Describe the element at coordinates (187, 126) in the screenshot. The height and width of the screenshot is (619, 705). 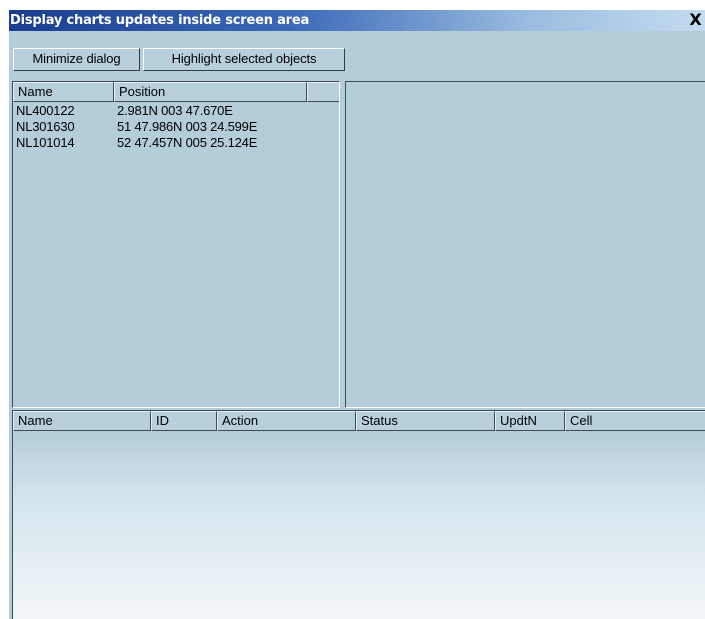
I see `row-position: 51 47.986N 003 24.599E` at that location.